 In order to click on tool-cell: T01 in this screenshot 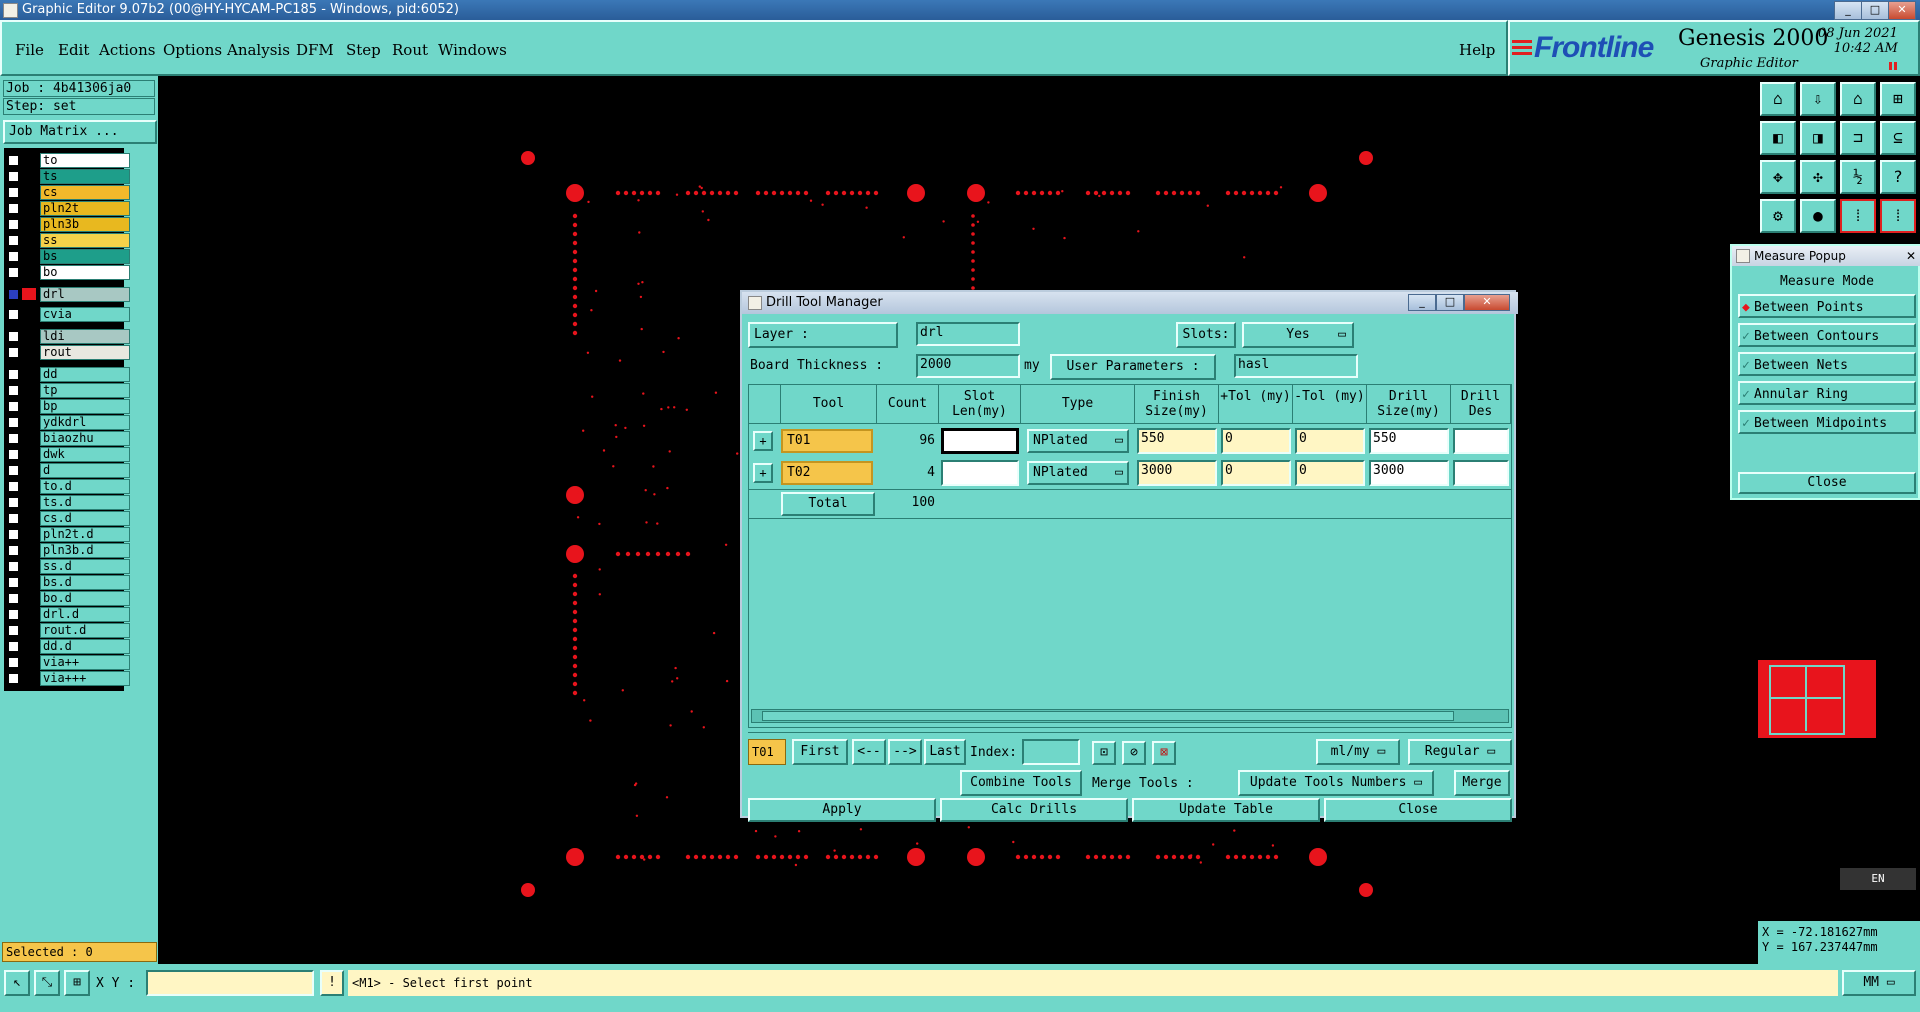, I will do `click(827, 441)`.